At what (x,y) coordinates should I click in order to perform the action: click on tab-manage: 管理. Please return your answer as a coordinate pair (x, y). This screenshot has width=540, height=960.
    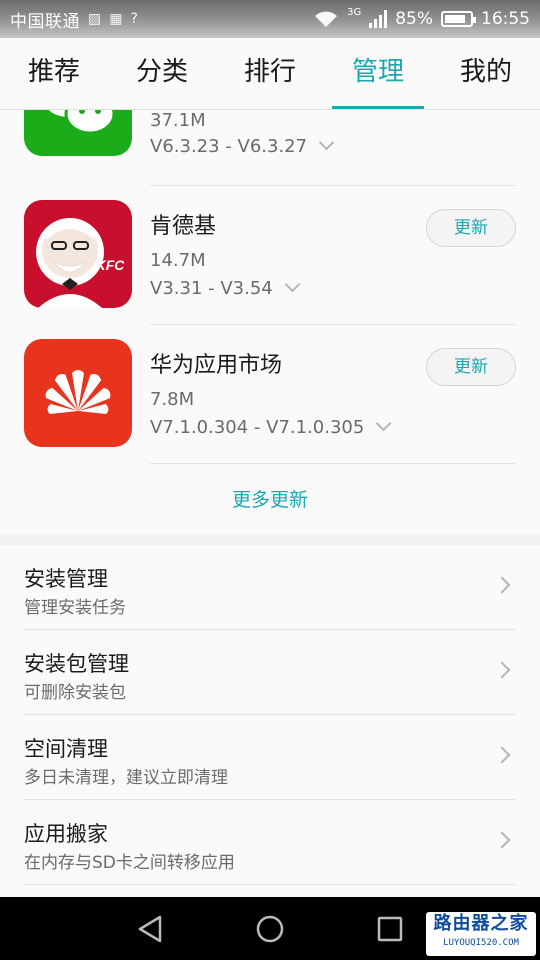
    Looking at the image, I should click on (378, 73).